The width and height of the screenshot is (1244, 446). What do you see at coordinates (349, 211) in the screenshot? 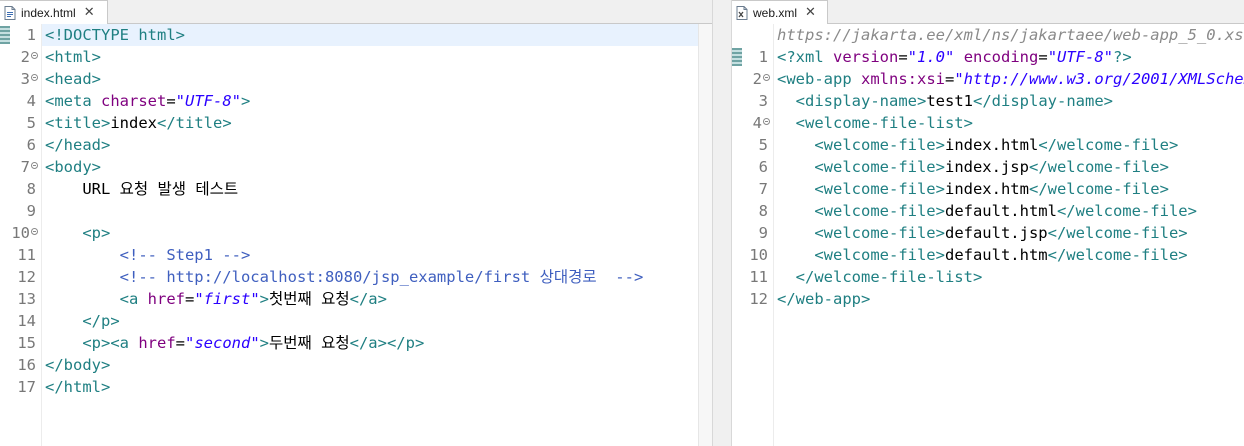
I see `code-line-9: 9` at bounding box center [349, 211].